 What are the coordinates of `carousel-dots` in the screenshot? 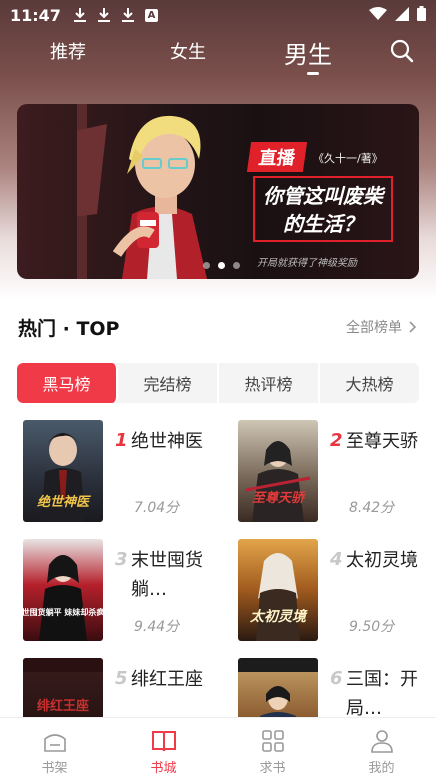 It's located at (221, 265).